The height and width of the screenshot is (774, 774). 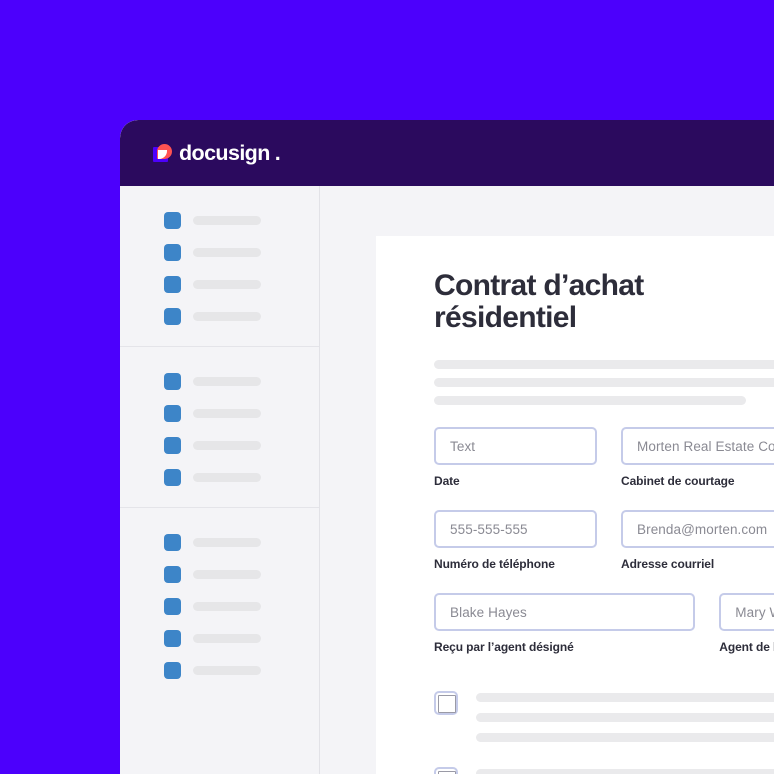 I want to click on email-field-wrapper: Brenda@morten.com Adresse courriel, so click(x=697, y=540).